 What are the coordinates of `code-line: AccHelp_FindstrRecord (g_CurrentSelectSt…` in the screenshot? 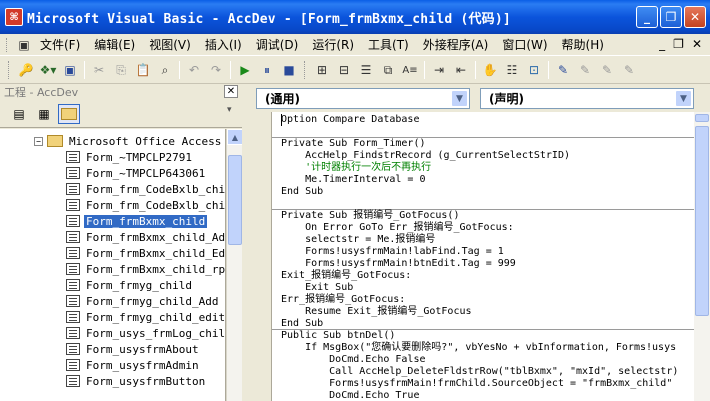 It's located at (425, 156).